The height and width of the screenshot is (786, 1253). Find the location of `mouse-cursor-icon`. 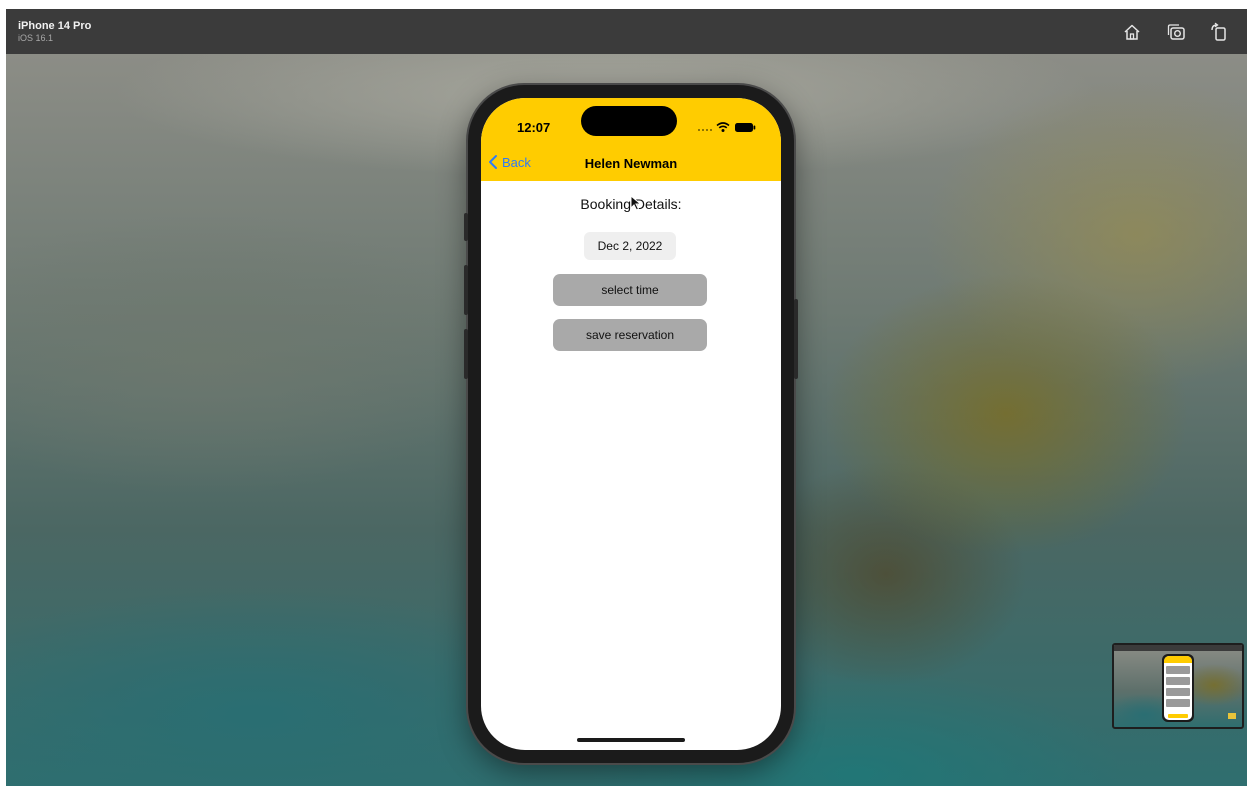

mouse-cursor-icon is located at coordinates (636, 203).